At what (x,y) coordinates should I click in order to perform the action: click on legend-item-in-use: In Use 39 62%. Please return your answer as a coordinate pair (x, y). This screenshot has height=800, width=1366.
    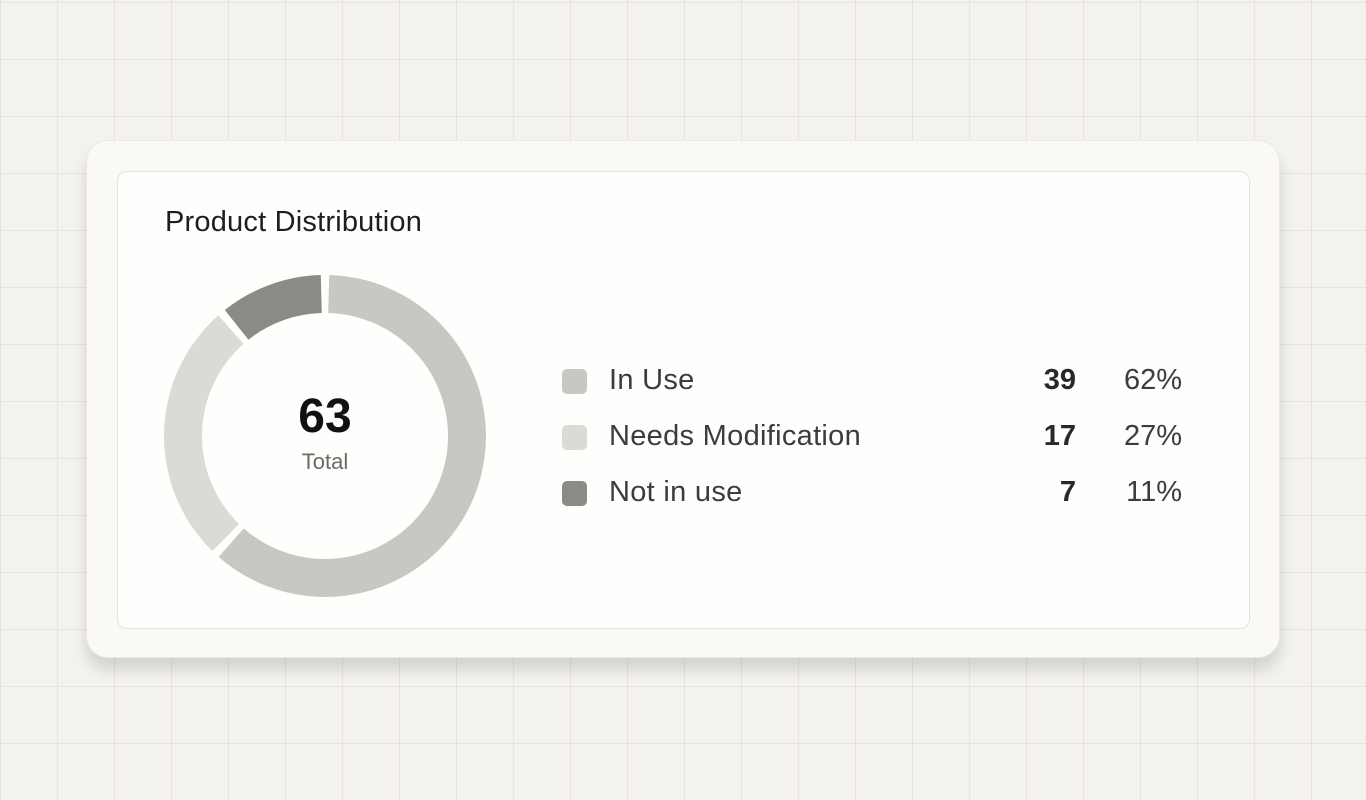
    Looking at the image, I should click on (872, 382).